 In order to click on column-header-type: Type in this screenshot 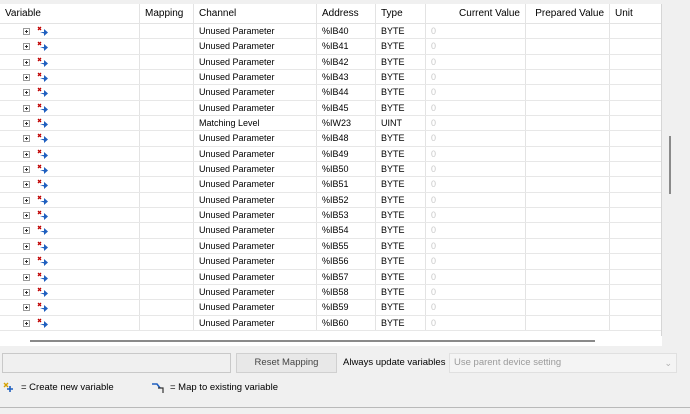, I will do `click(401, 14)`.